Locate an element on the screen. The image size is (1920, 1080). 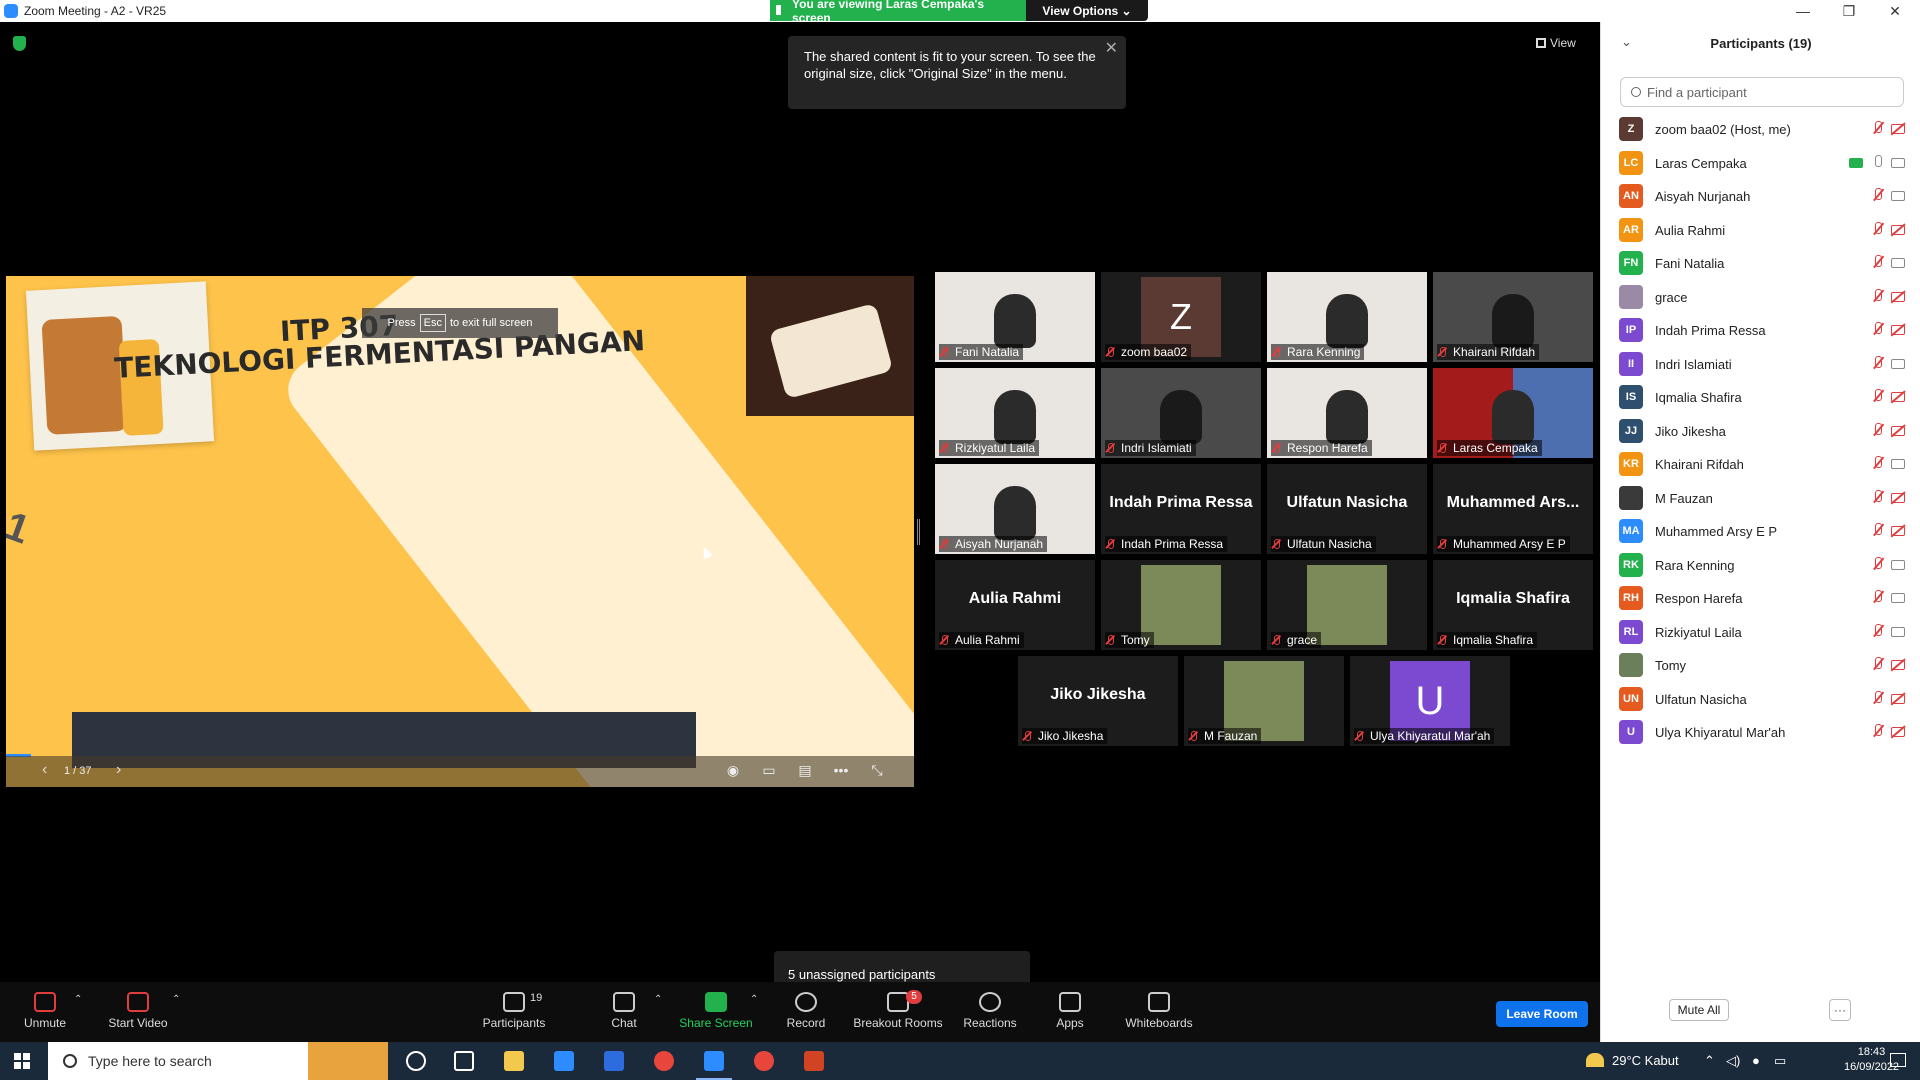
video-tile: grace is located at coordinates (1347, 605).